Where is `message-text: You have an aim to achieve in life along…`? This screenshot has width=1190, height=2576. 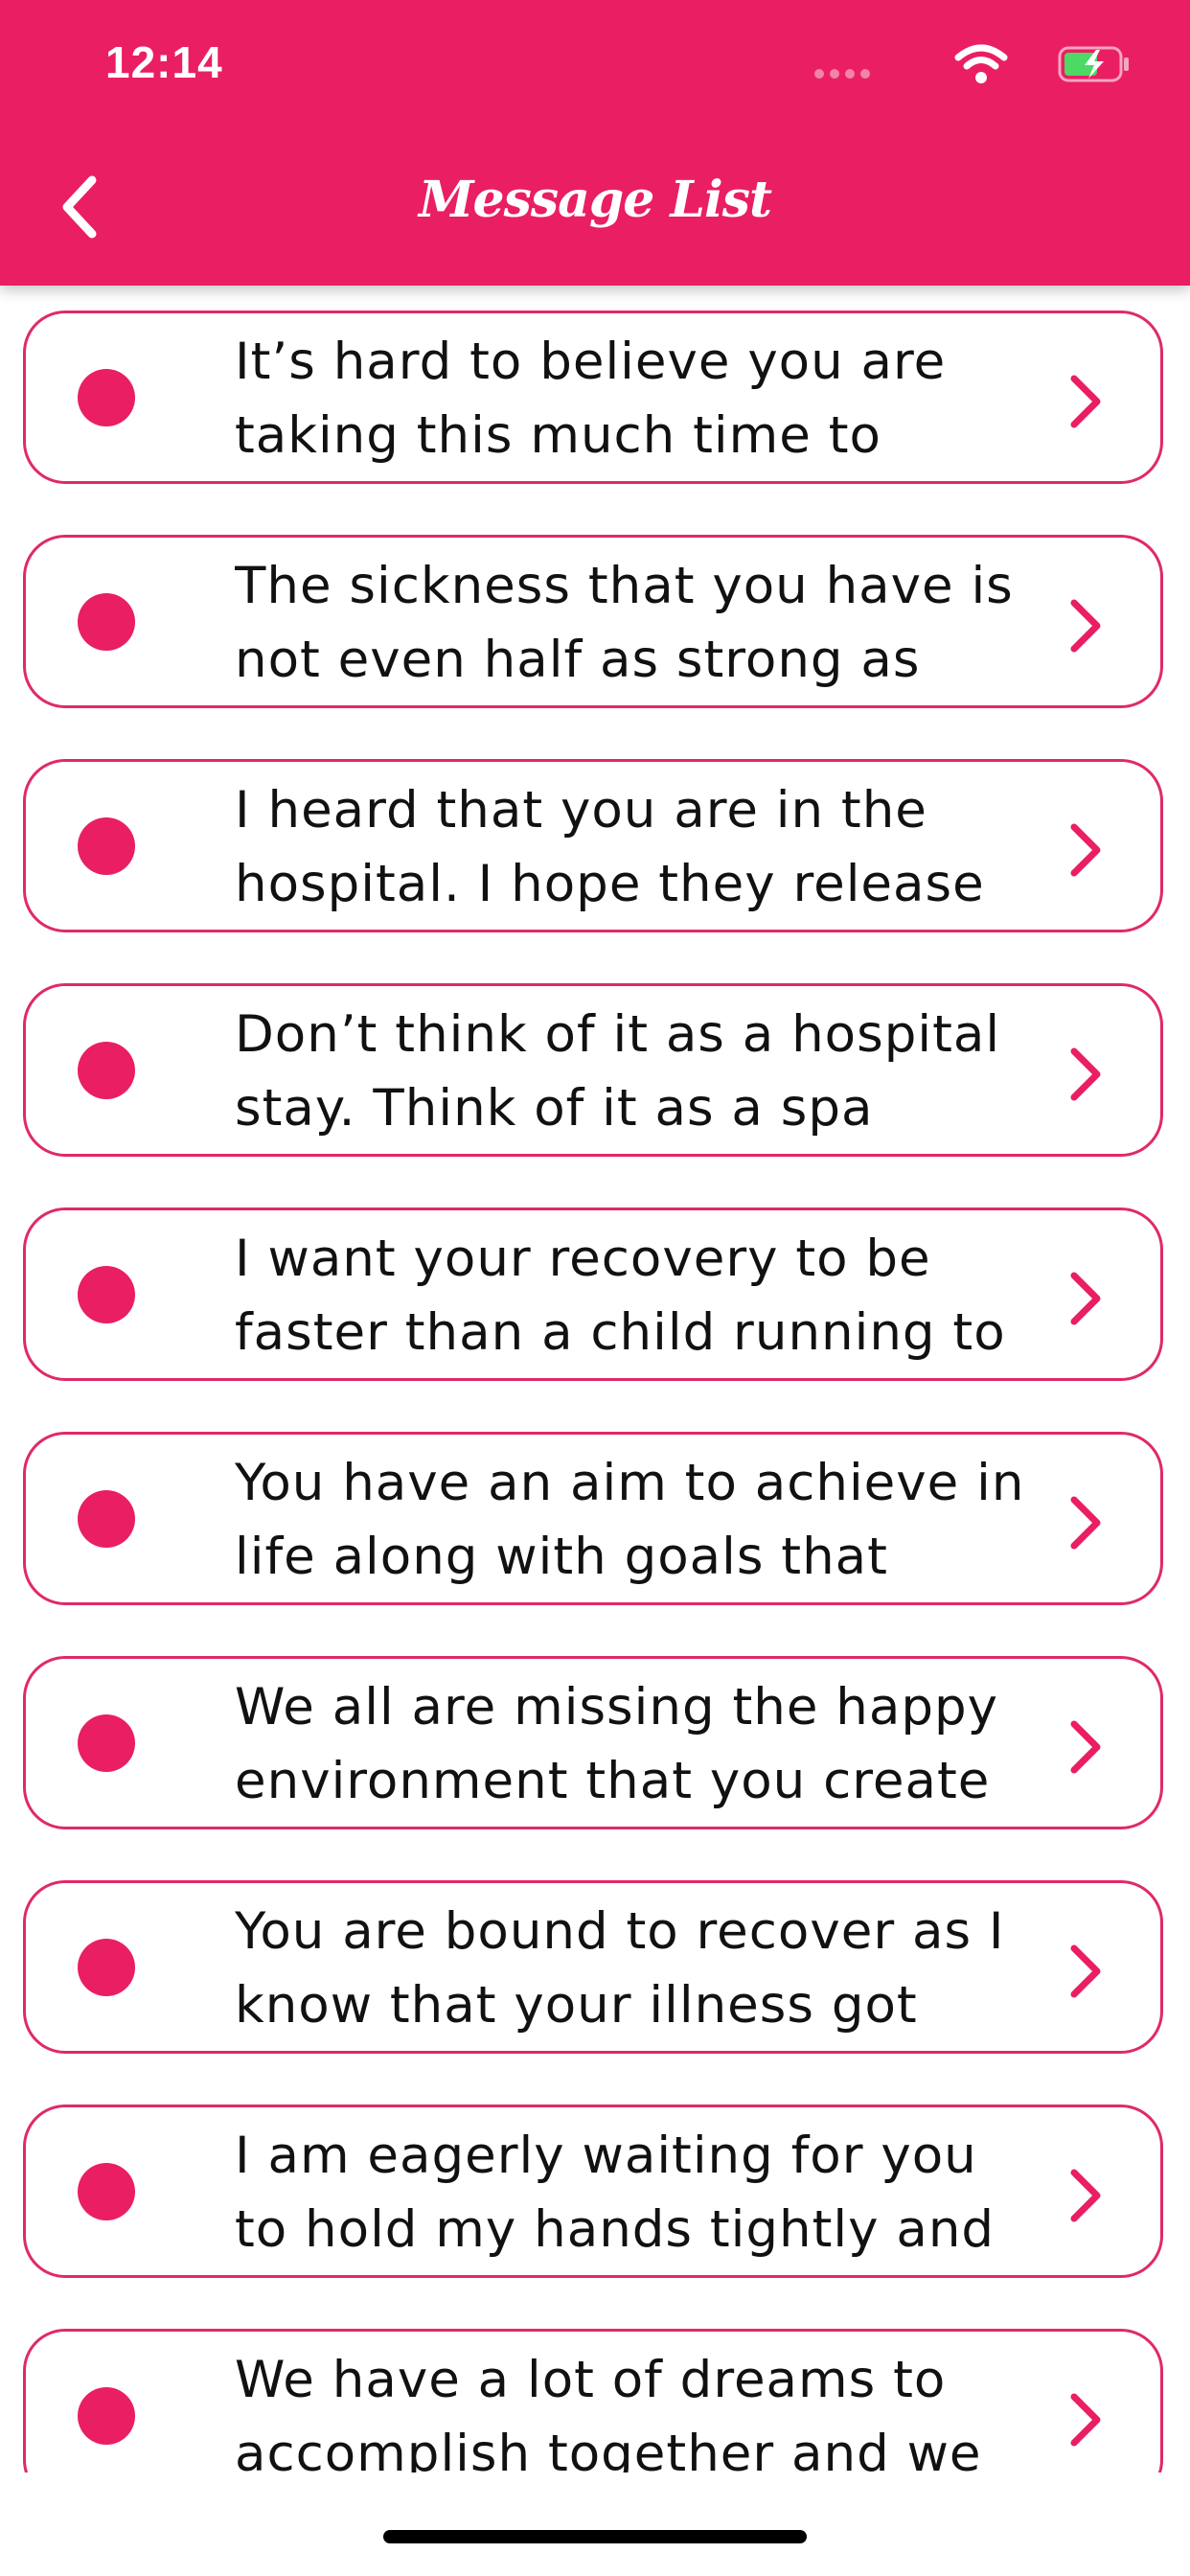 message-text: You have an aim to achieve in life along… is located at coordinates (630, 1520).